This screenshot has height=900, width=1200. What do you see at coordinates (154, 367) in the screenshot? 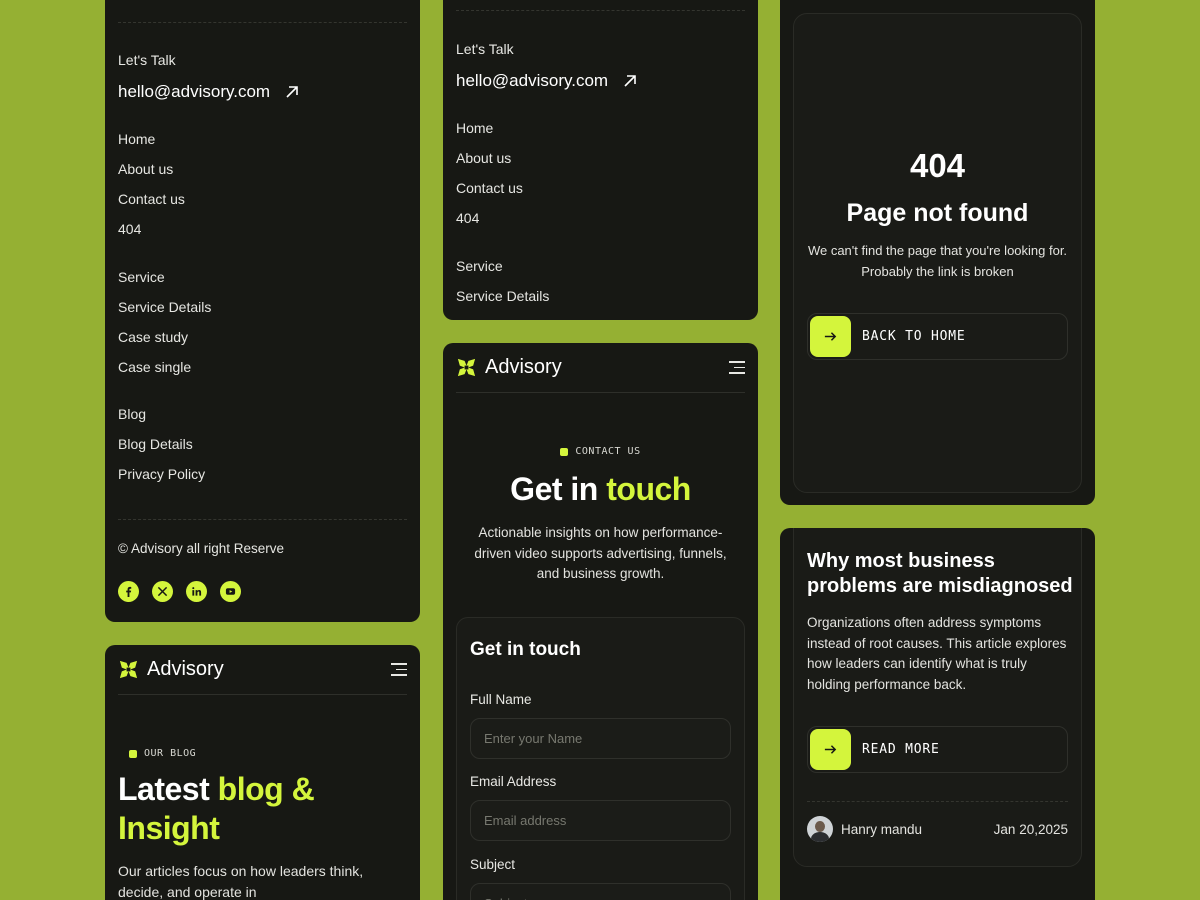
I see `footer-link-case-single: Case single` at bounding box center [154, 367].